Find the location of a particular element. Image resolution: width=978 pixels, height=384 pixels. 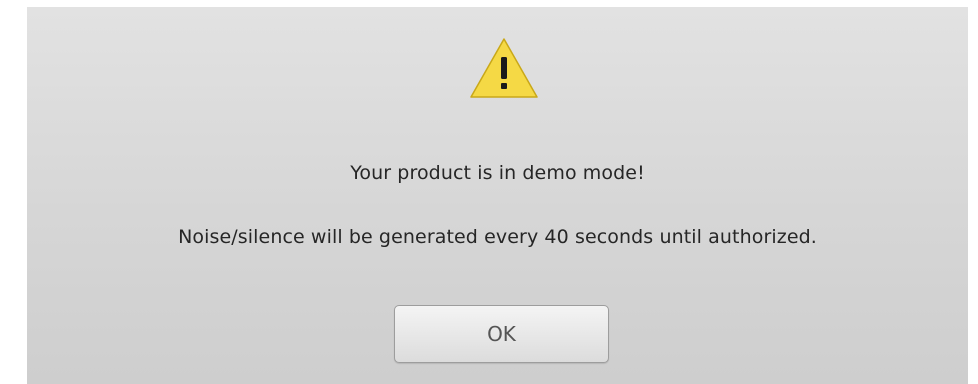

alert-title: Your product is in demo mode! is located at coordinates (497, 173).